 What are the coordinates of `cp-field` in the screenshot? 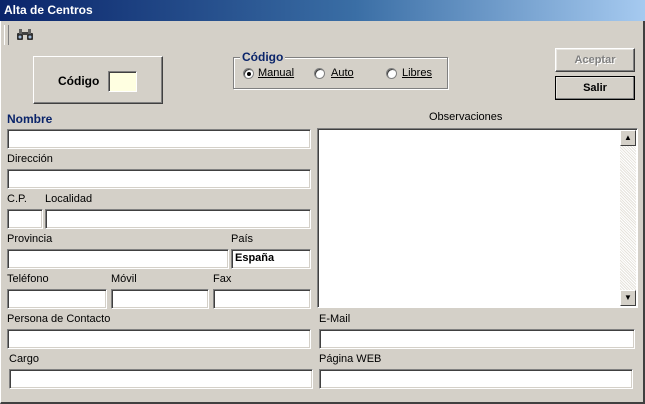 It's located at (25, 219).